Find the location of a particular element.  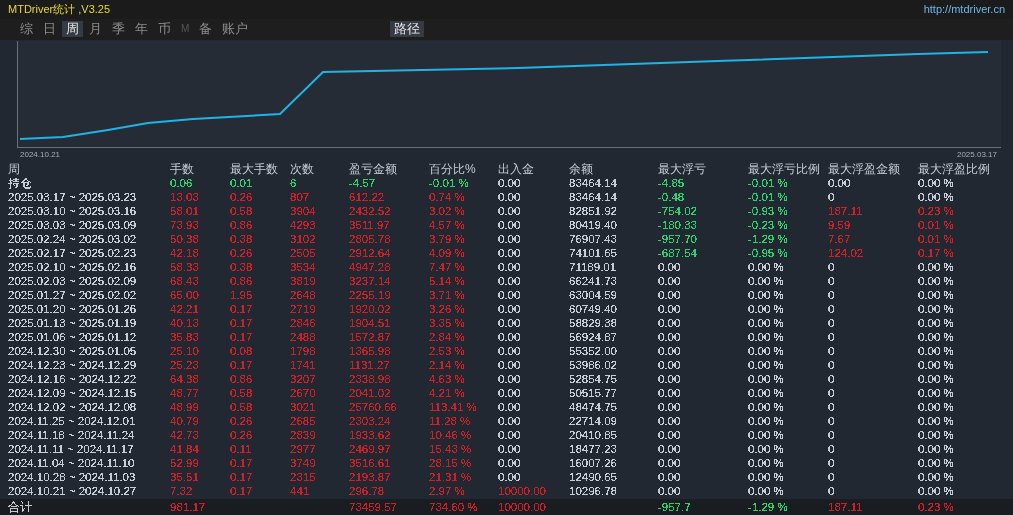

table-cell-text: 2719 is located at coordinates (303, 309).